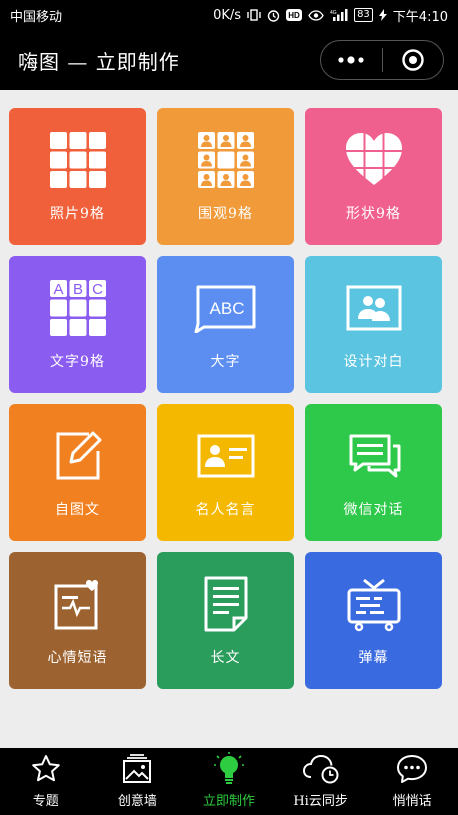 The height and width of the screenshot is (815, 458). I want to click on bottom-tab-bar: 专题 创意墙 立即制作 Hi云同步 悄悄话, so click(229, 781).